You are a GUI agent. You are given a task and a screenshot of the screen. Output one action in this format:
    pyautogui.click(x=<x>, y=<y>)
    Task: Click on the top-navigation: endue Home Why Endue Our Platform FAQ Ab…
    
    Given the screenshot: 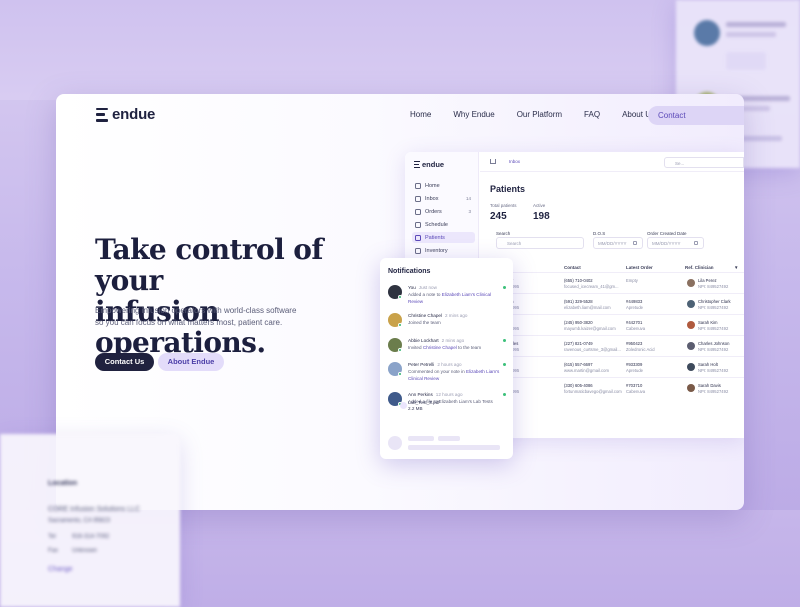 What is the action you would take?
    pyautogui.click(x=400, y=117)
    